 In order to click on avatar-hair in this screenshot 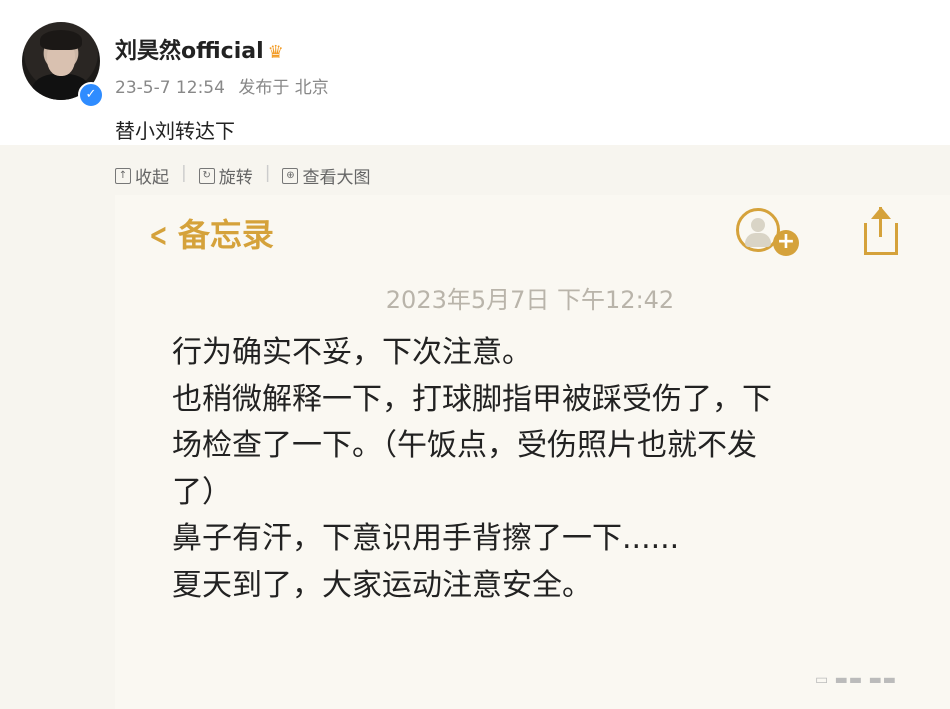, I will do `click(61, 40)`.